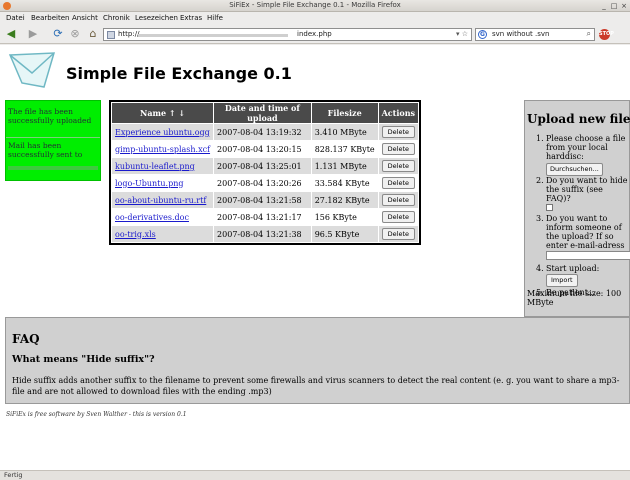 Image resolution: width=630 pixels, height=480 pixels. I want to click on upload-date: 2007-08-04 13:19:32, so click(262, 132).